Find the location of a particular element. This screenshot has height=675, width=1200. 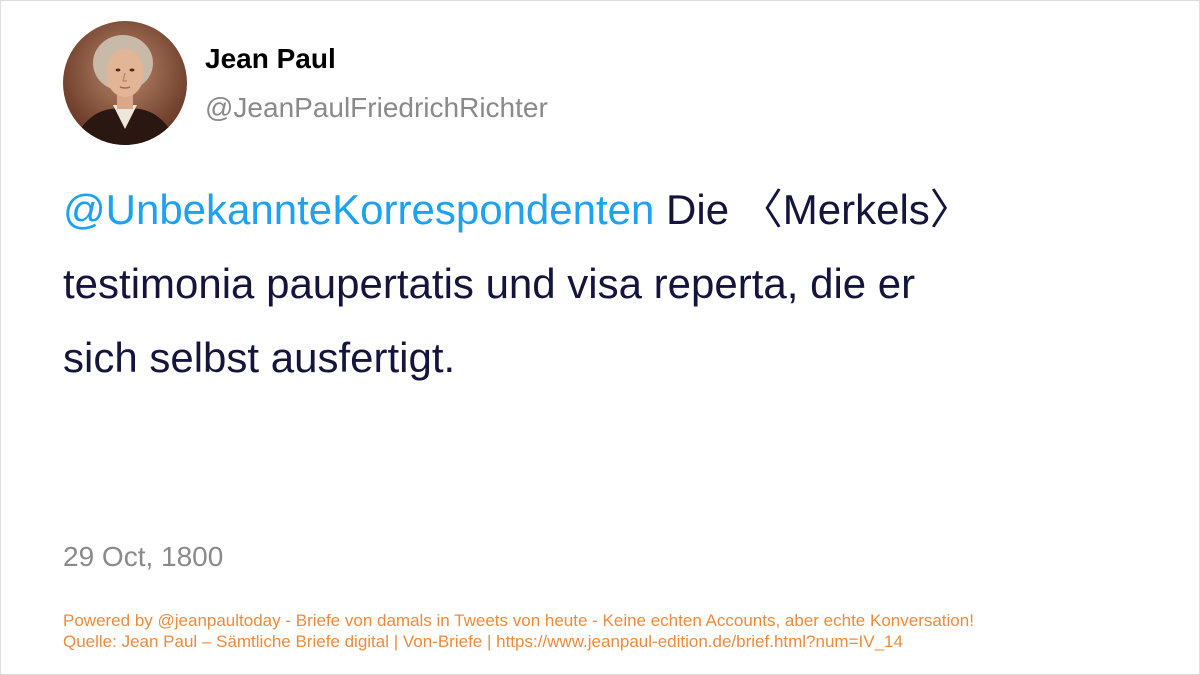

tweet-text-line-3: sich selbst ausfertigt. is located at coordinates (259, 357).